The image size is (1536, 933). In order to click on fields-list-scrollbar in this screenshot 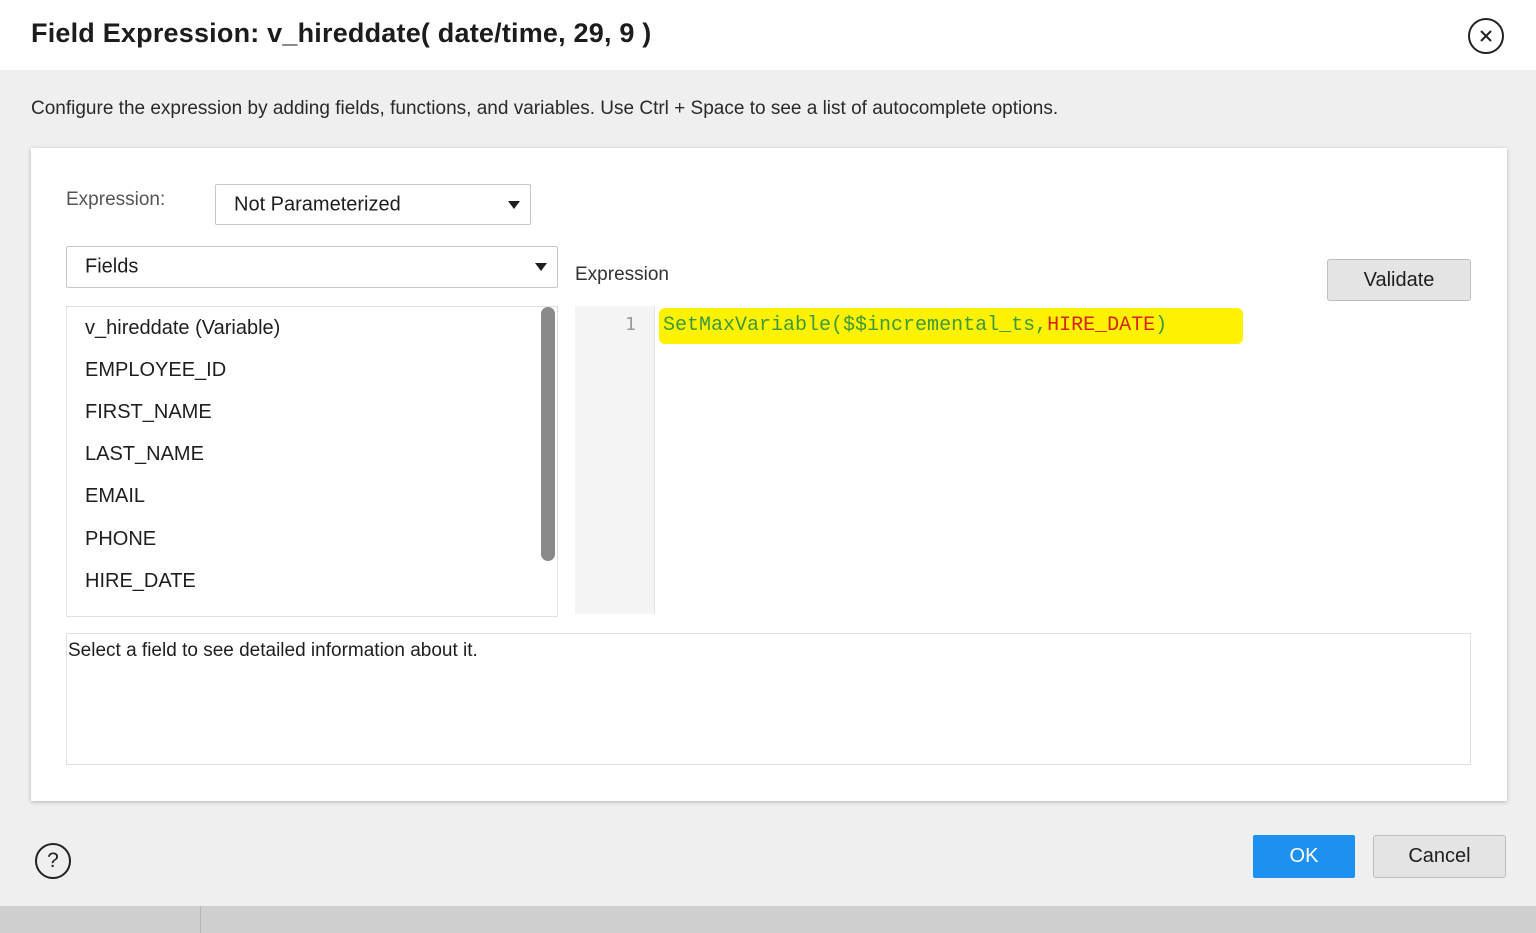, I will do `click(548, 434)`.